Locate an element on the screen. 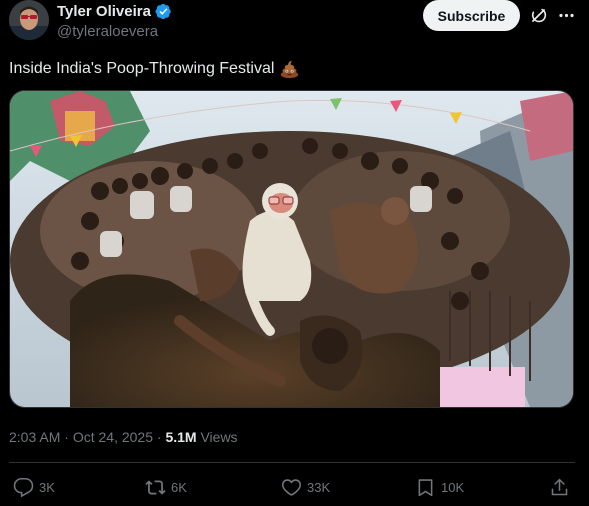  author-handle: @tyleraloevera is located at coordinates (107, 31).